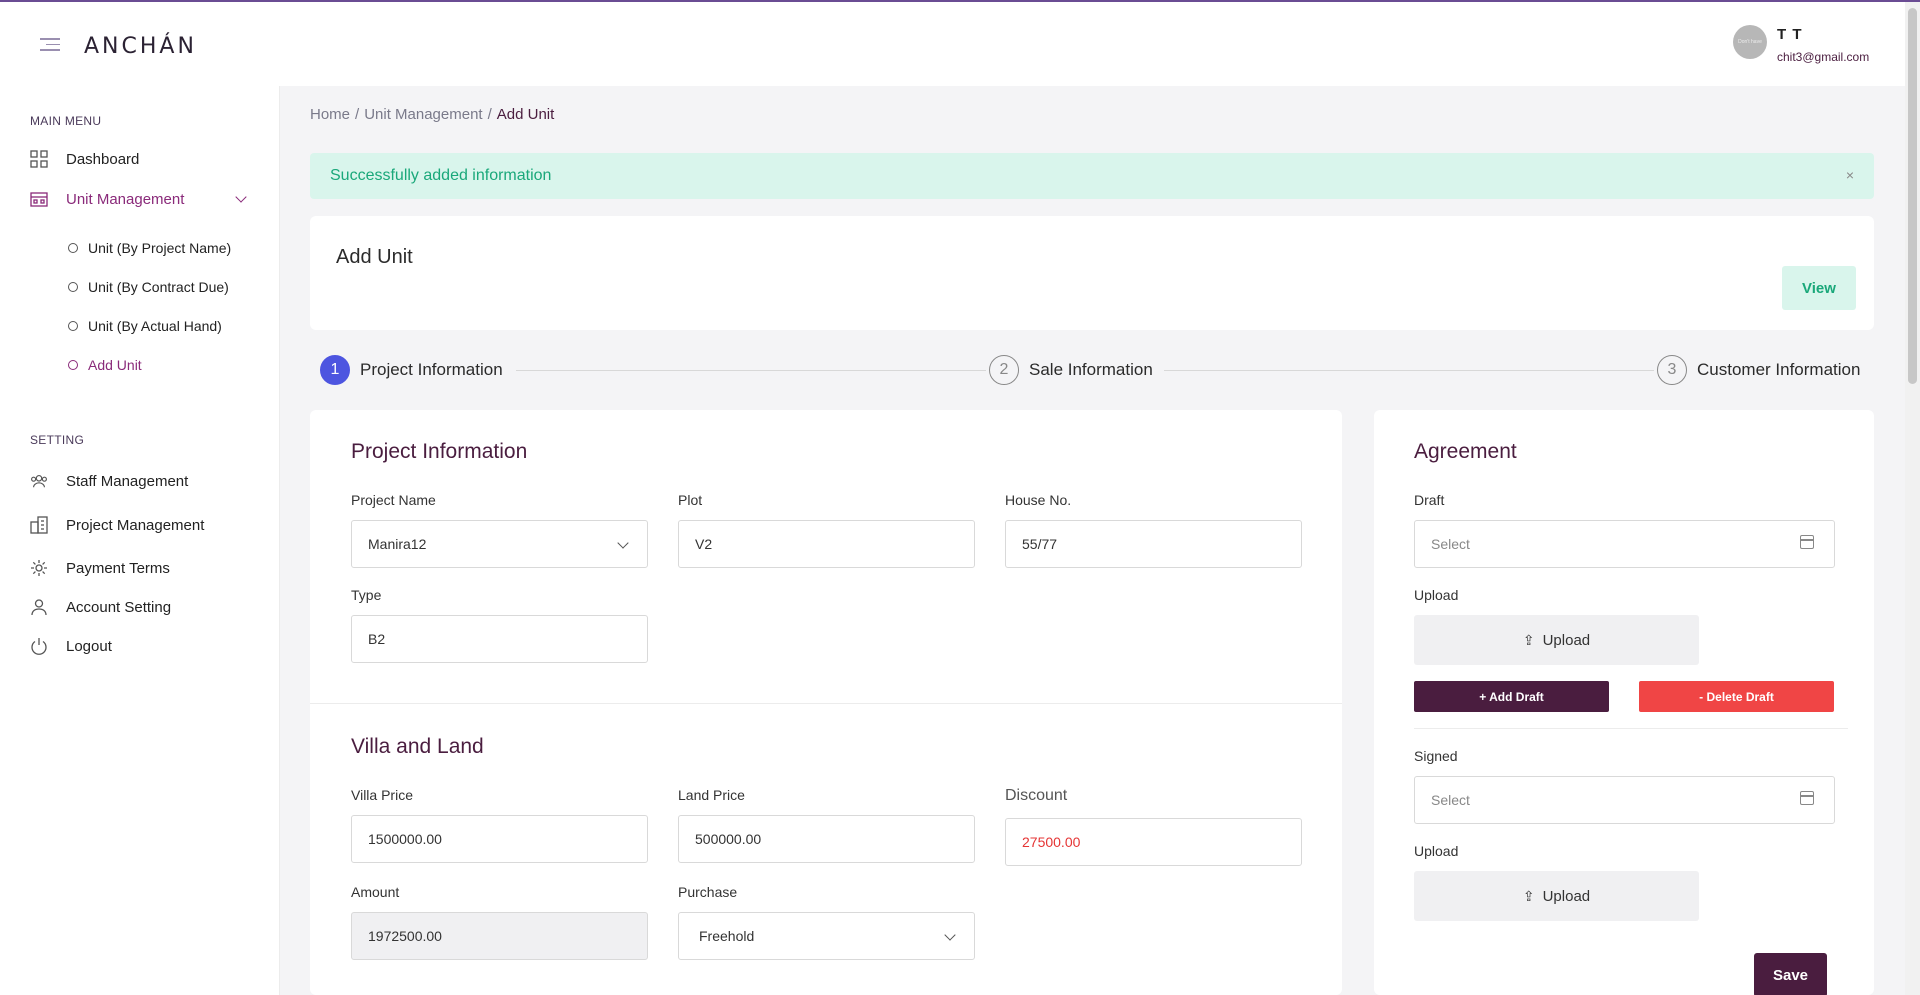 Image resolution: width=1920 pixels, height=995 pixels. Describe the element at coordinates (1004, 370) in the screenshot. I see `step-number: 2` at that location.